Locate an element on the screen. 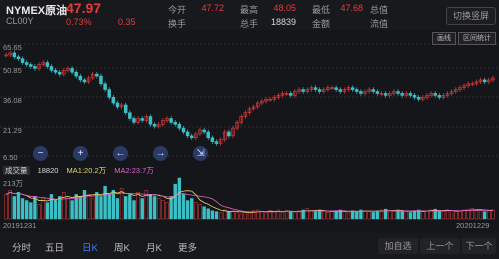  previous-button: 上一个 is located at coordinates (440, 246).